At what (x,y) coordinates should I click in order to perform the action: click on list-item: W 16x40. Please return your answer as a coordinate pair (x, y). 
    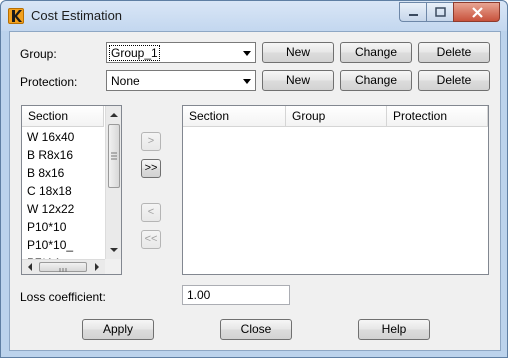
    Looking at the image, I should click on (50, 137).